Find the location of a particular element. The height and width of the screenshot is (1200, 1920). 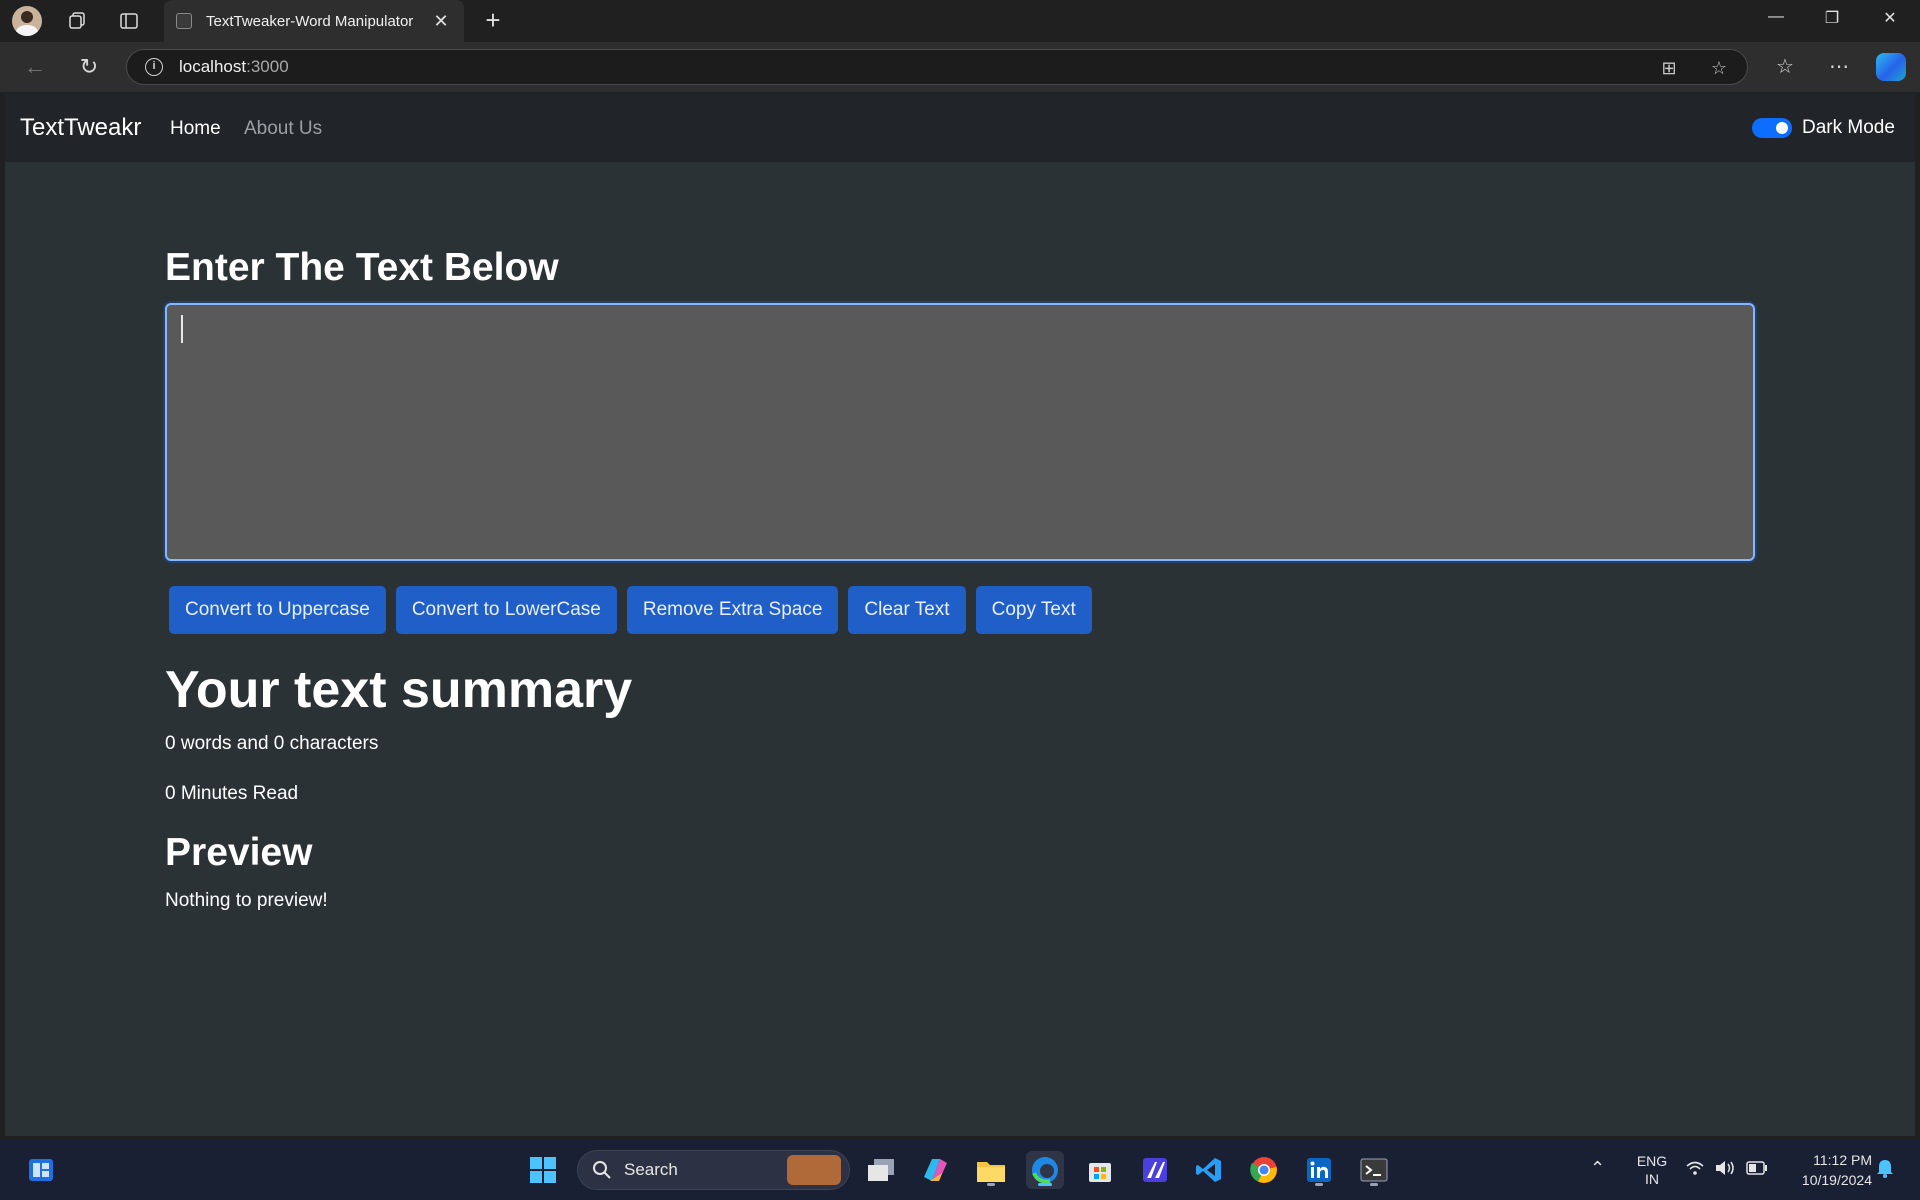

nav-link-about: About Us is located at coordinates (283, 129).